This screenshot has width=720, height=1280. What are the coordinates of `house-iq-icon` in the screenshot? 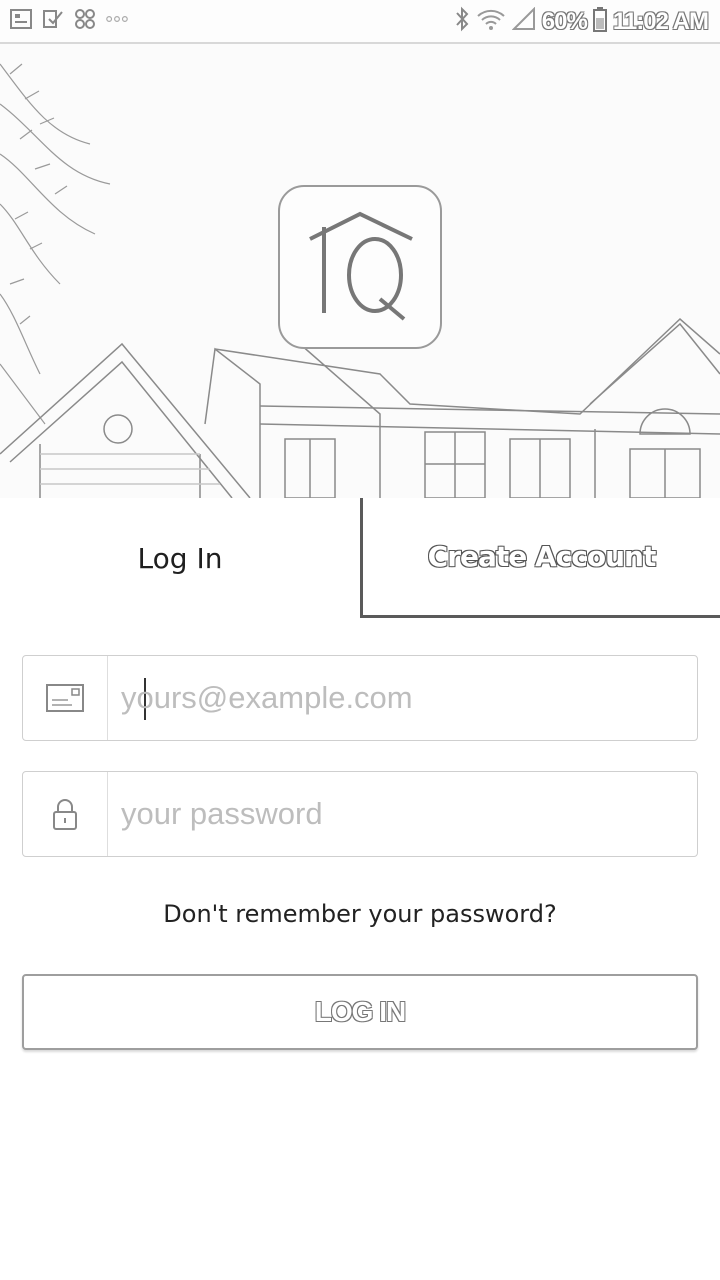 It's located at (361, 266).